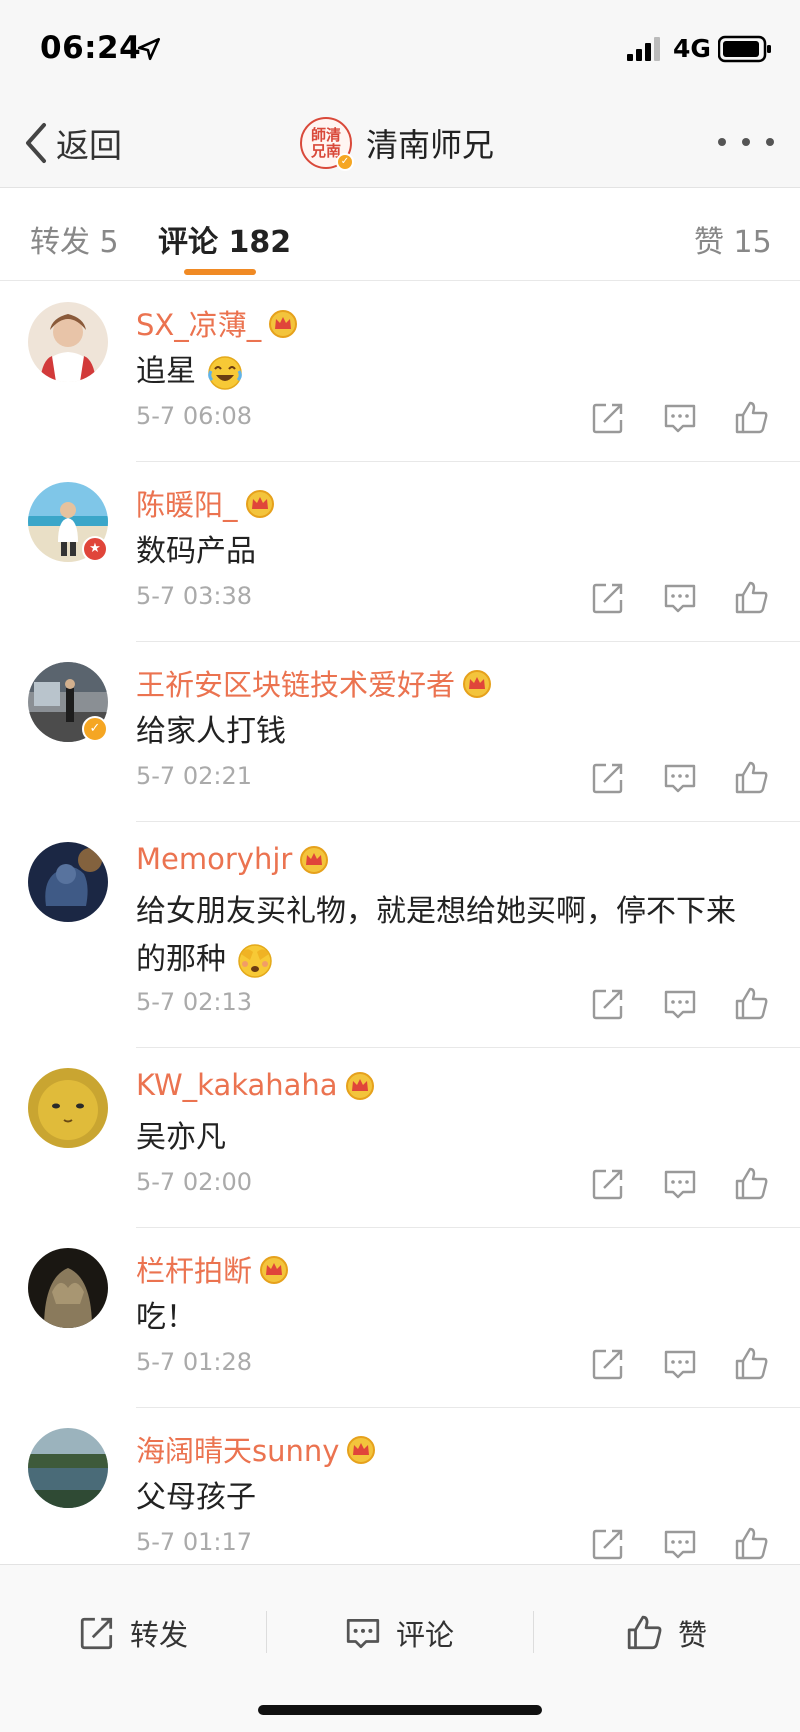 This screenshot has height=1732, width=800. Describe the element at coordinates (446, 1318) in the screenshot. I see `comment-text: 吃！` at that location.